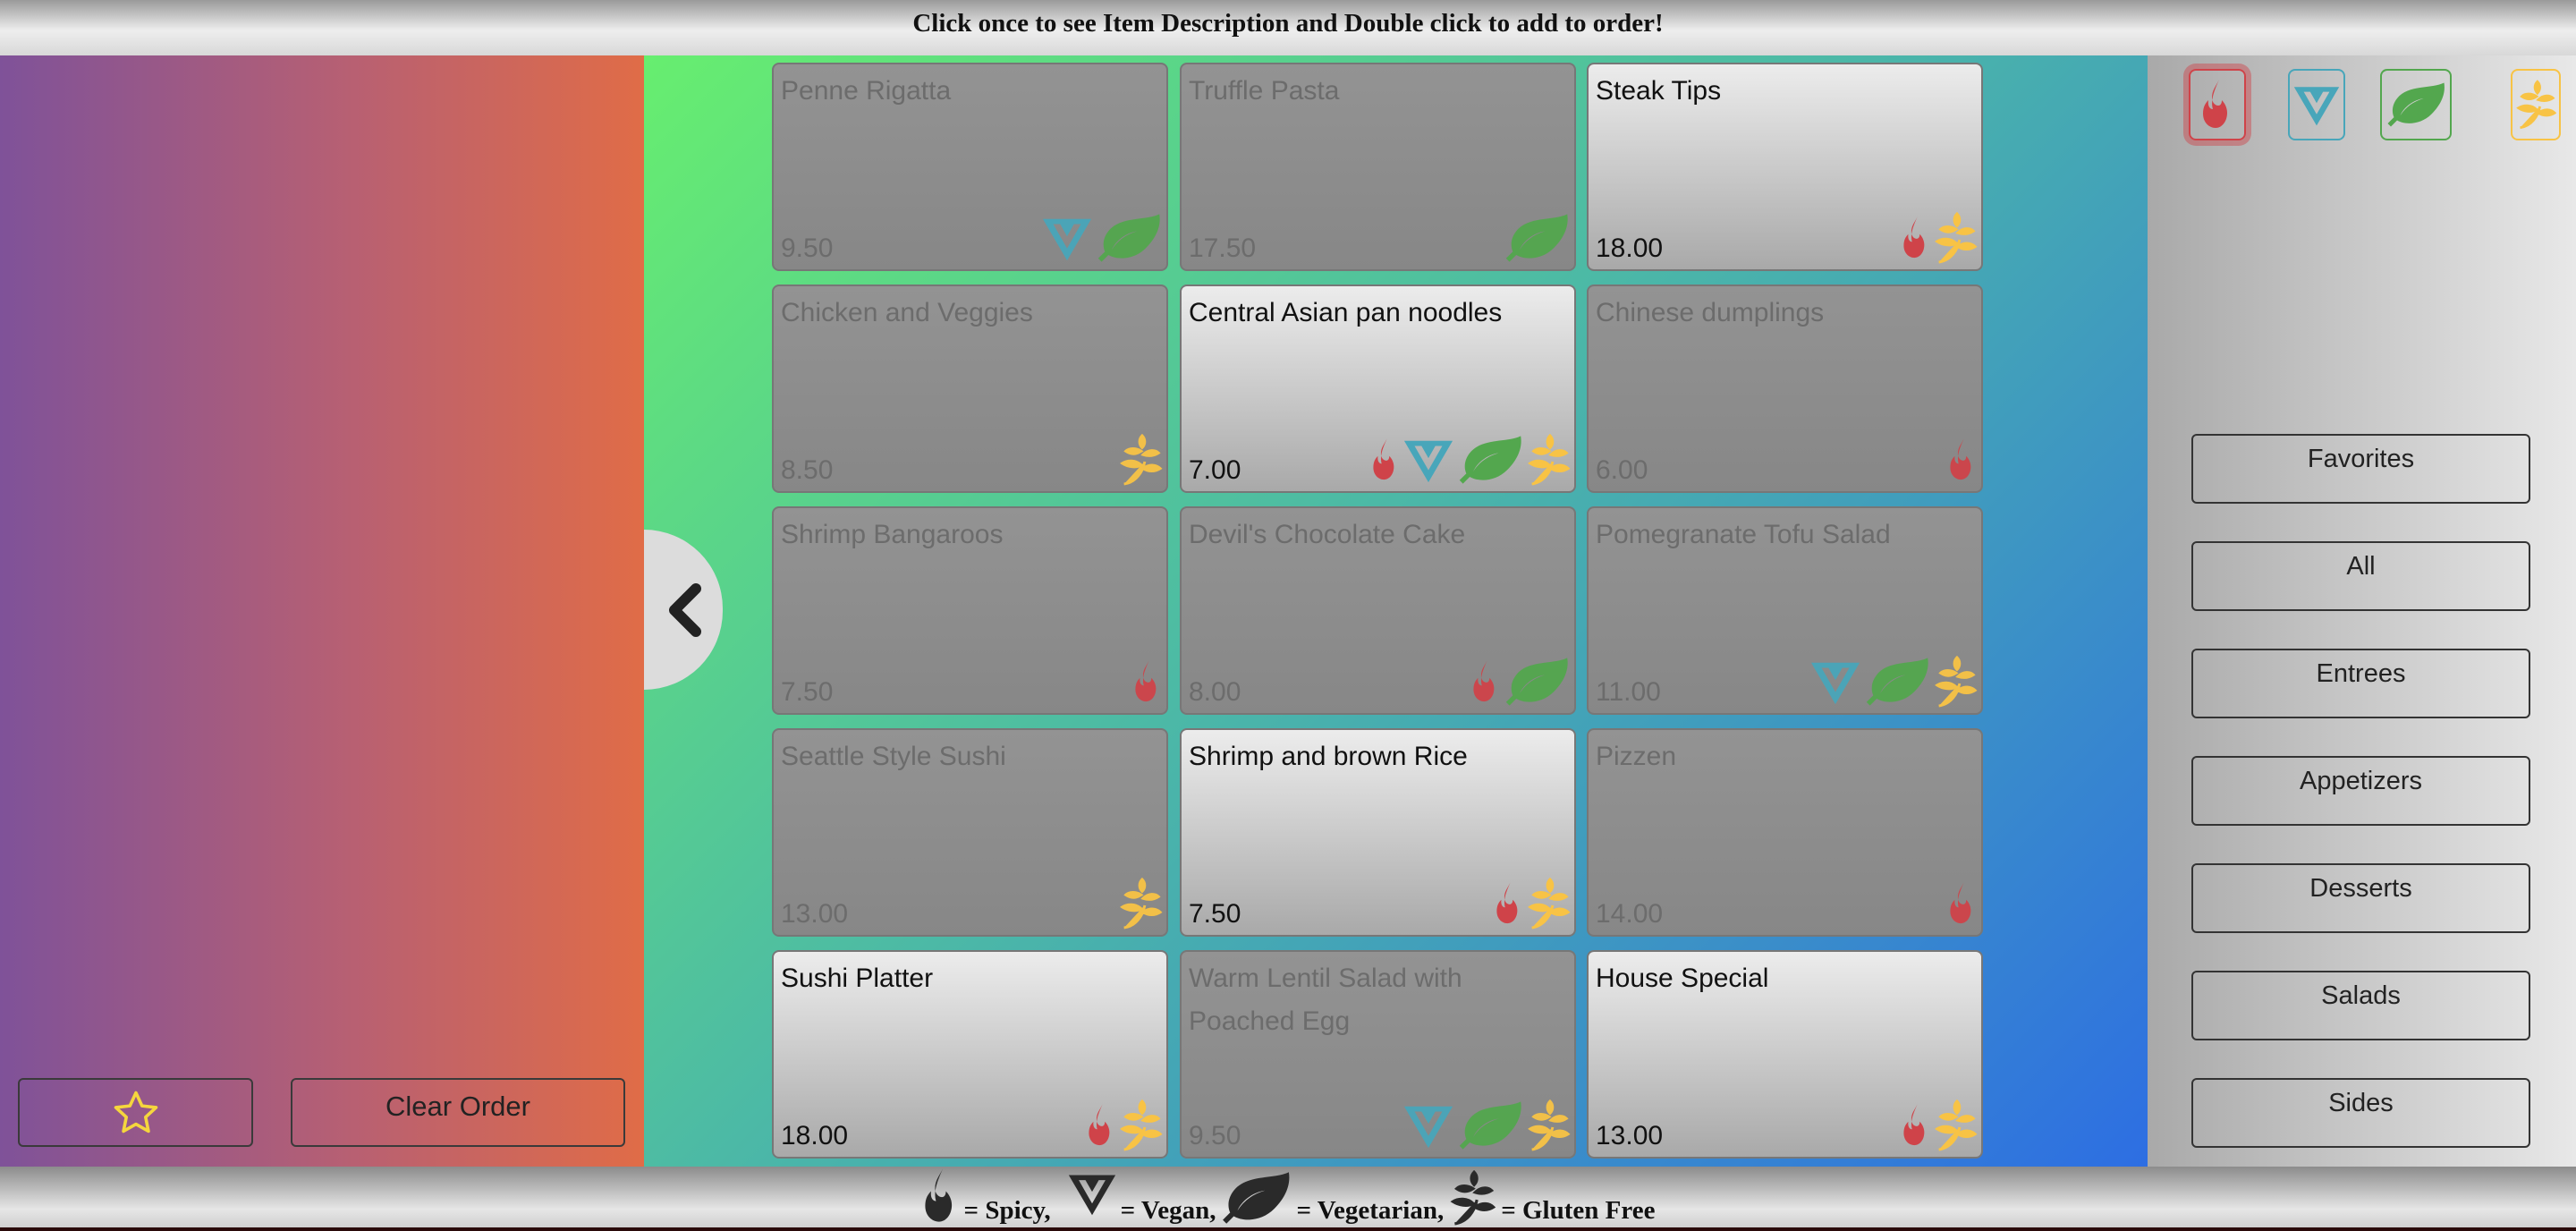 This screenshot has width=2576, height=1231. I want to click on item-name: Chicken and Veggies, so click(907, 312).